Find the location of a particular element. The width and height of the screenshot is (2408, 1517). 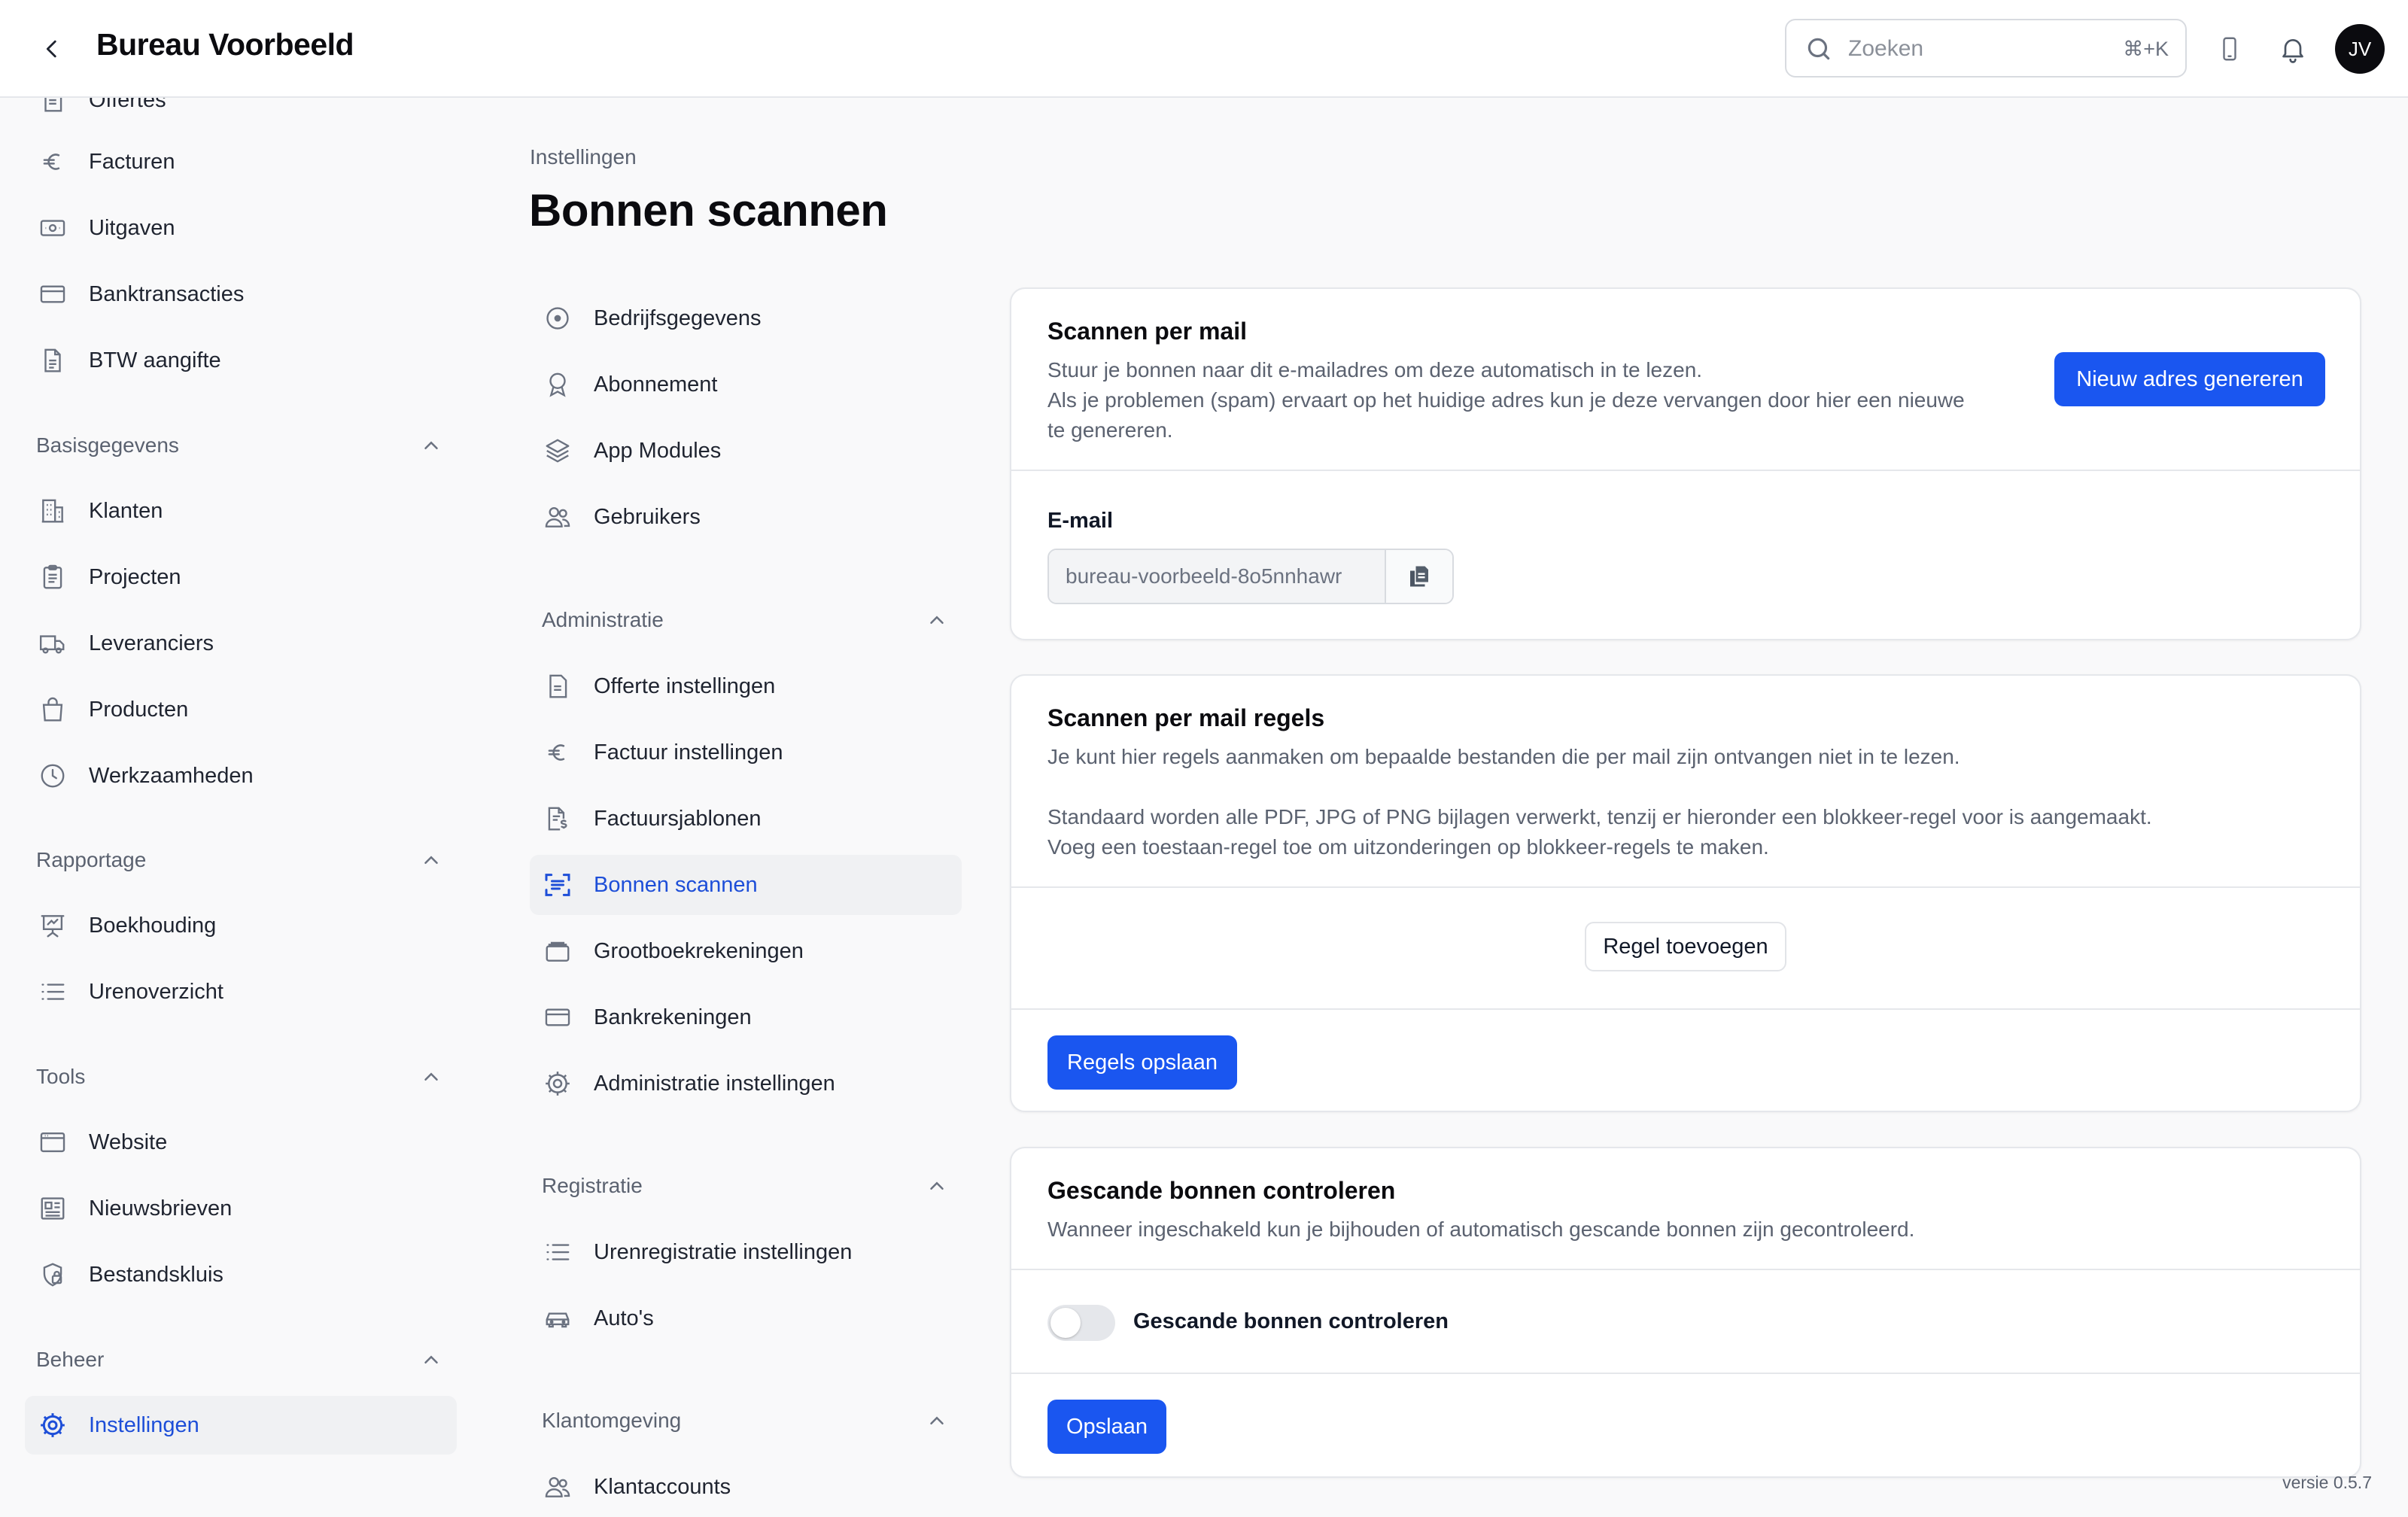

settings-nav-label: Factuur instellingen is located at coordinates (688, 752).